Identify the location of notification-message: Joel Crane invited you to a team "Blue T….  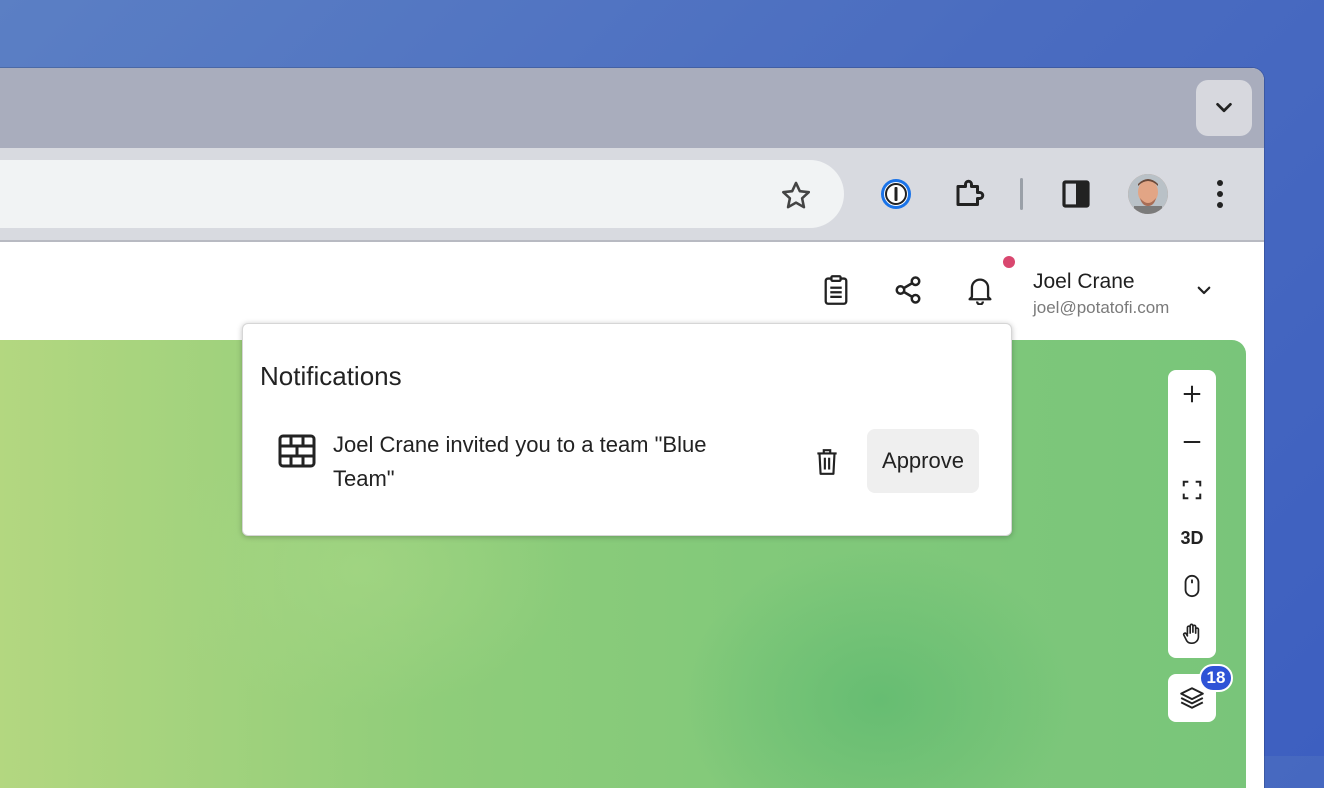
(520, 461).